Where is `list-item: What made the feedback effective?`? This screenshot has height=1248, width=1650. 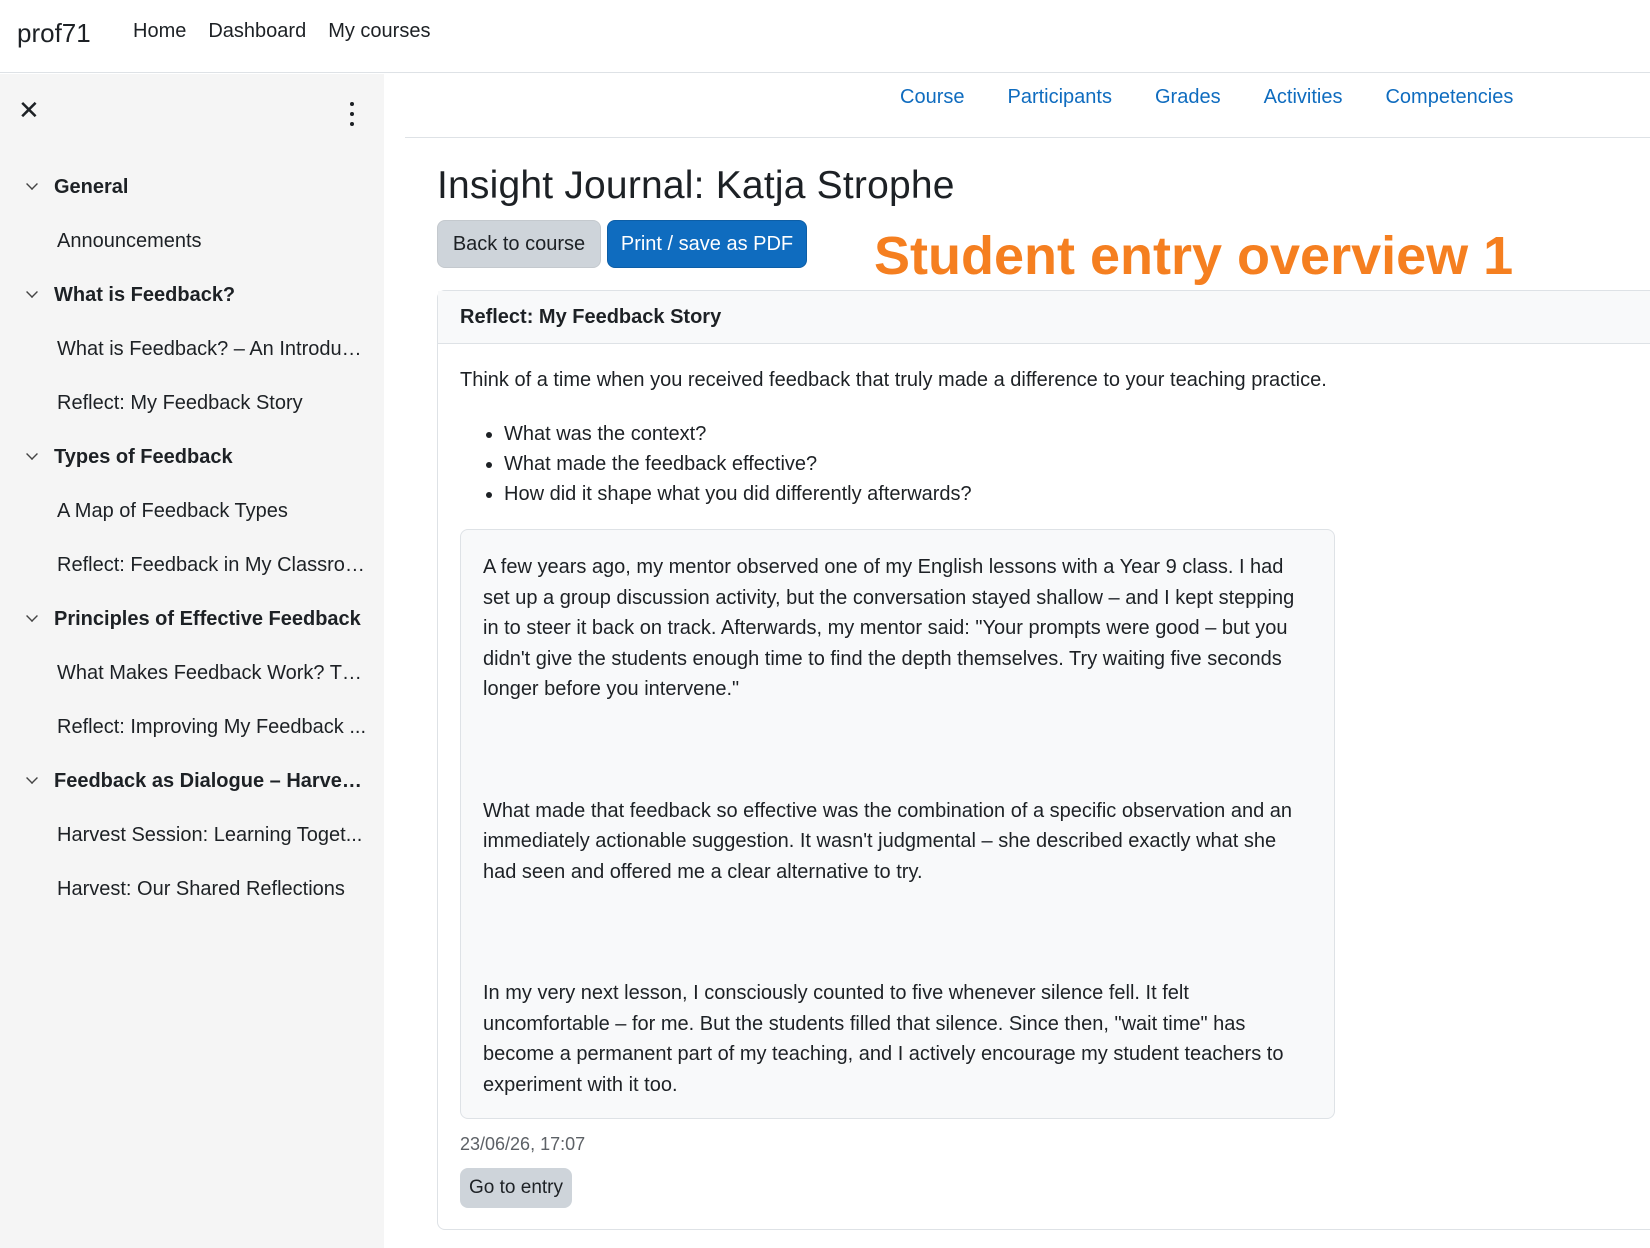
list-item: What made the feedback effective? is located at coordinates (738, 464).